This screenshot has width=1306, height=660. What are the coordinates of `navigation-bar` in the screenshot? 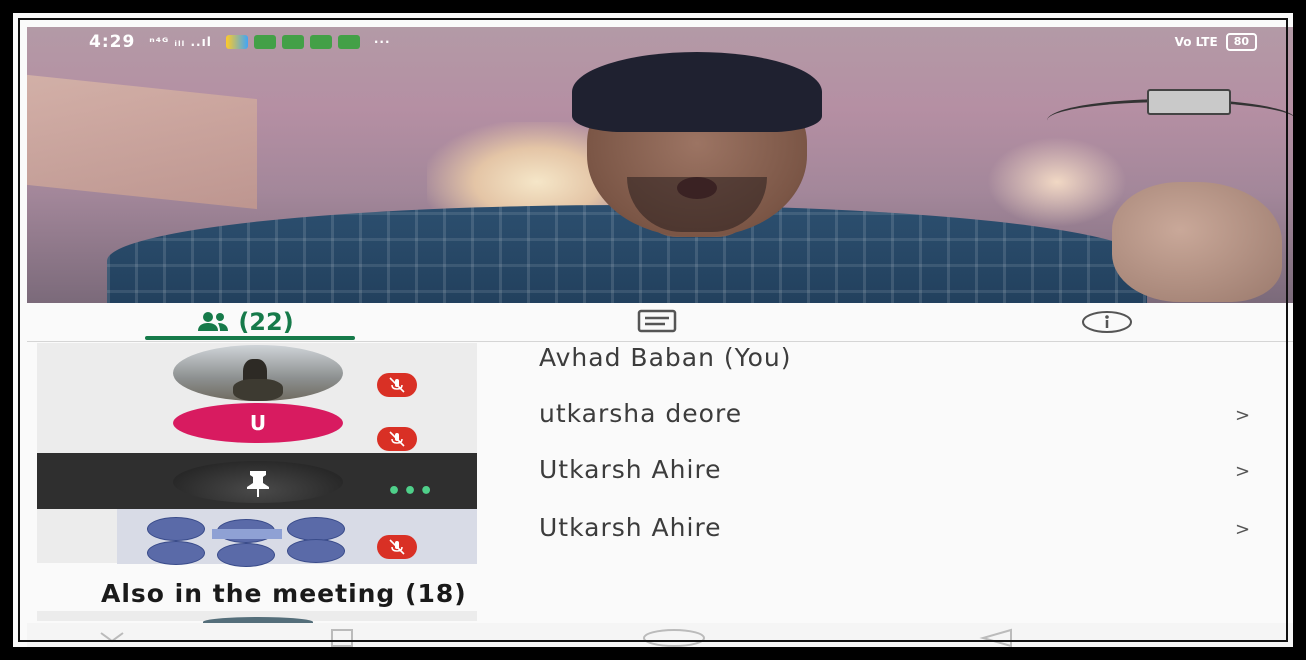 It's located at (660, 636).